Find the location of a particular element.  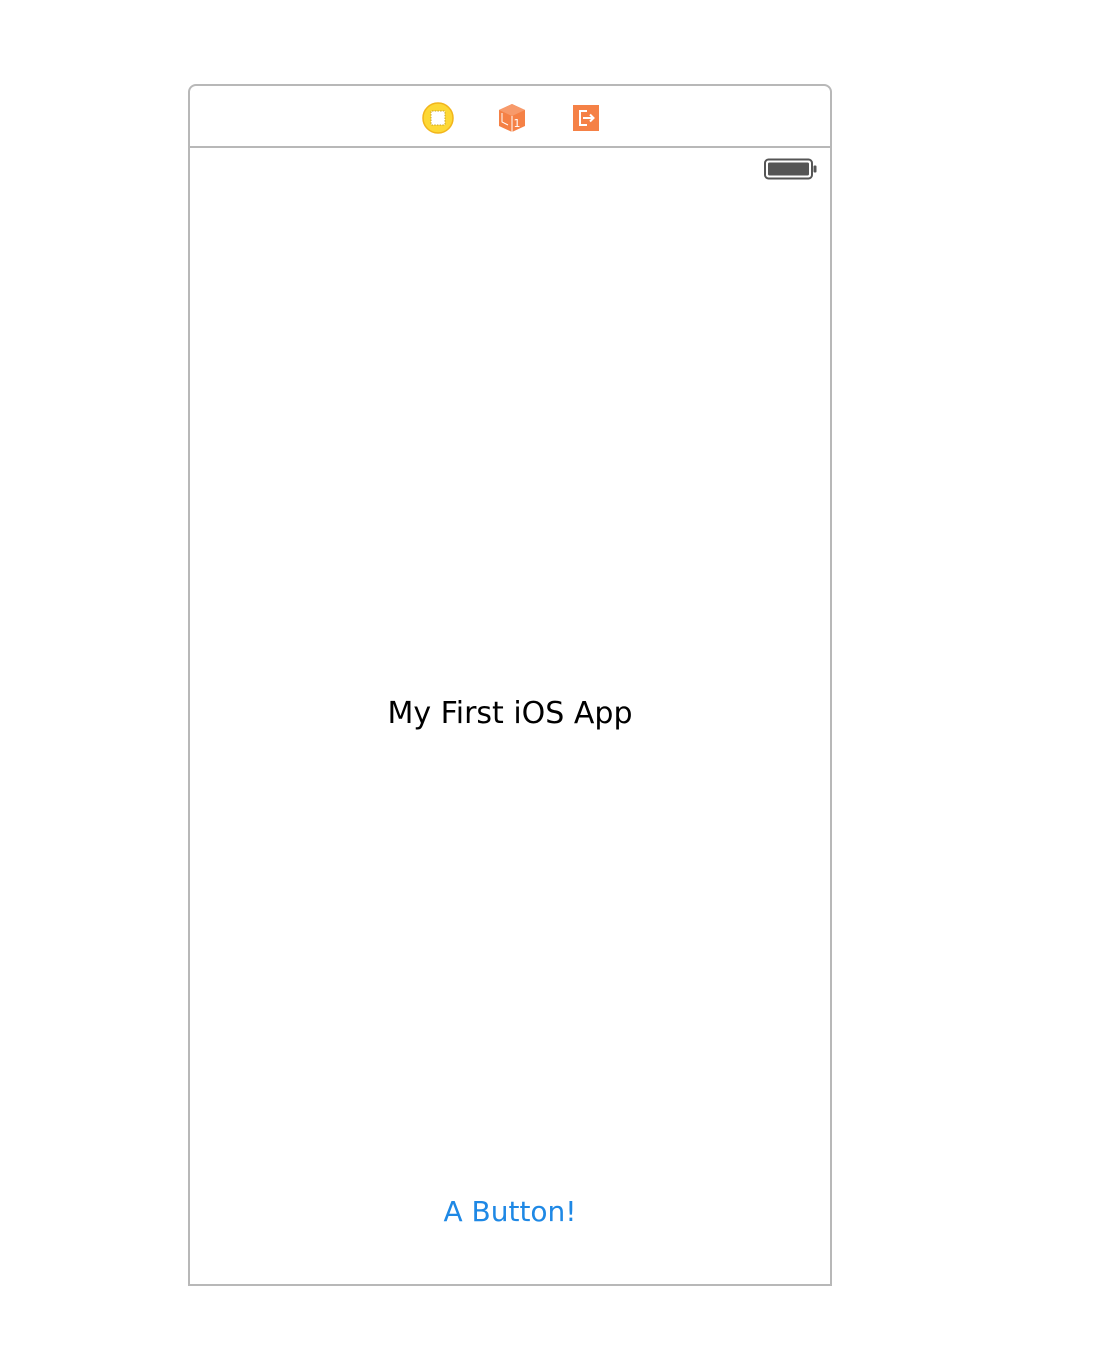

title-label: My First iOS App is located at coordinates (510, 713).